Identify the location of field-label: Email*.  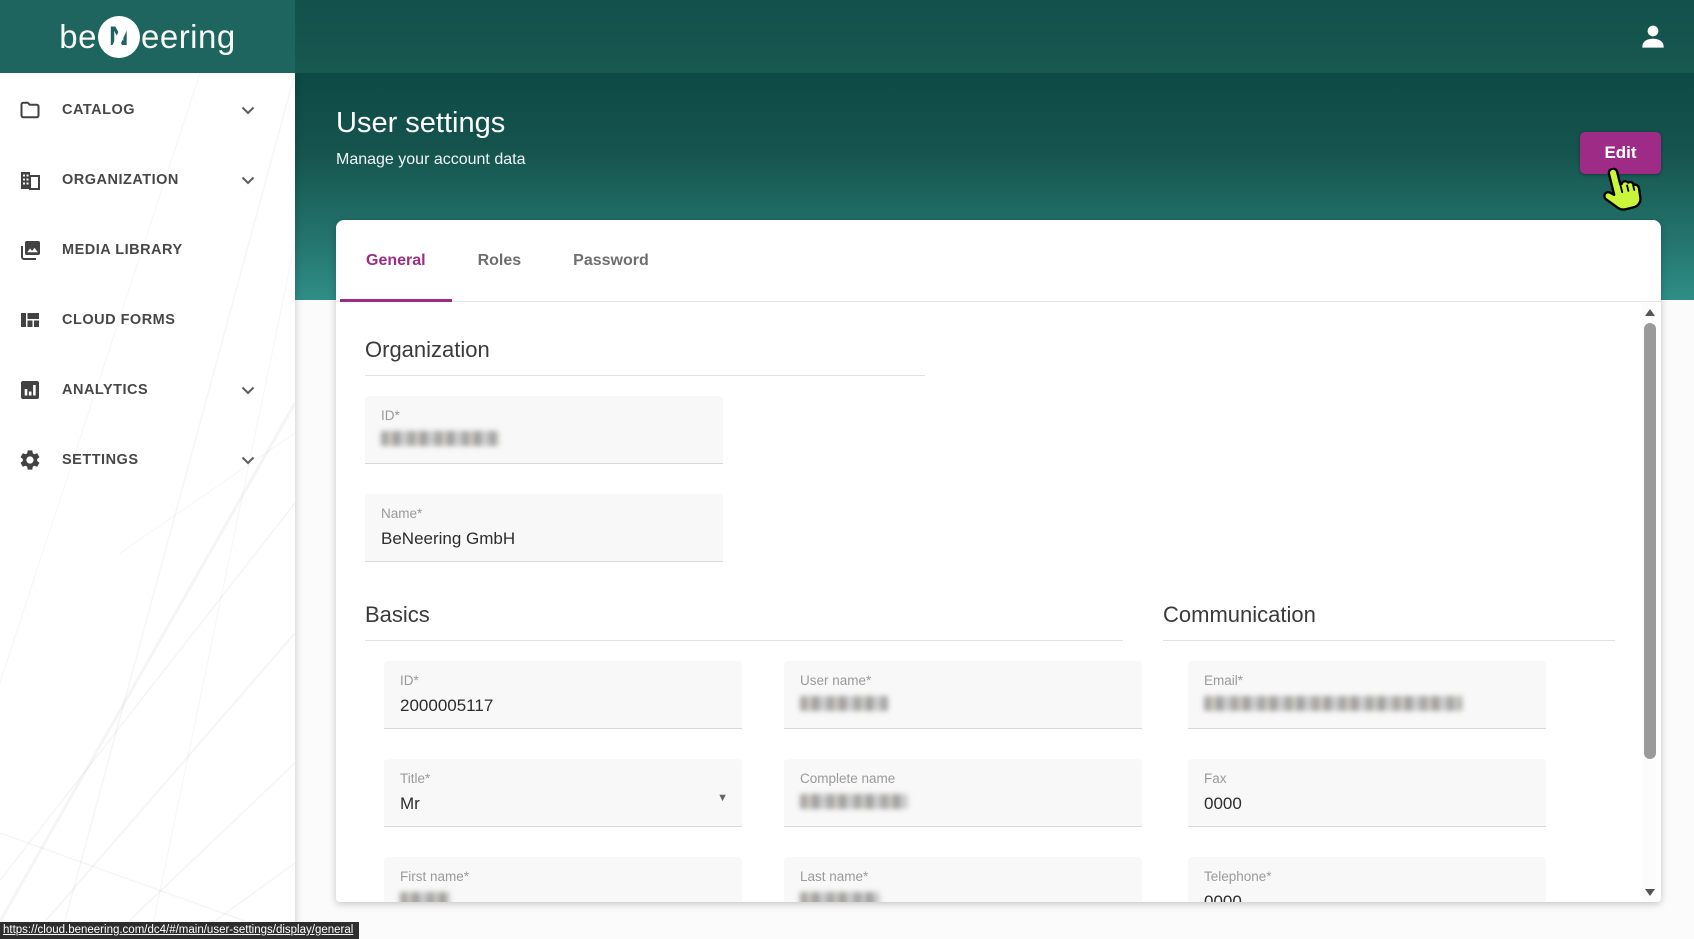
(1224, 680).